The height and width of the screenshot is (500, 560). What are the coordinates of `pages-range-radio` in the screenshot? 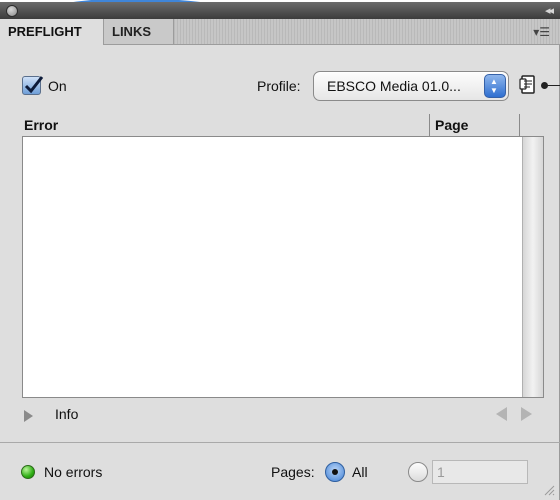 It's located at (418, 472).